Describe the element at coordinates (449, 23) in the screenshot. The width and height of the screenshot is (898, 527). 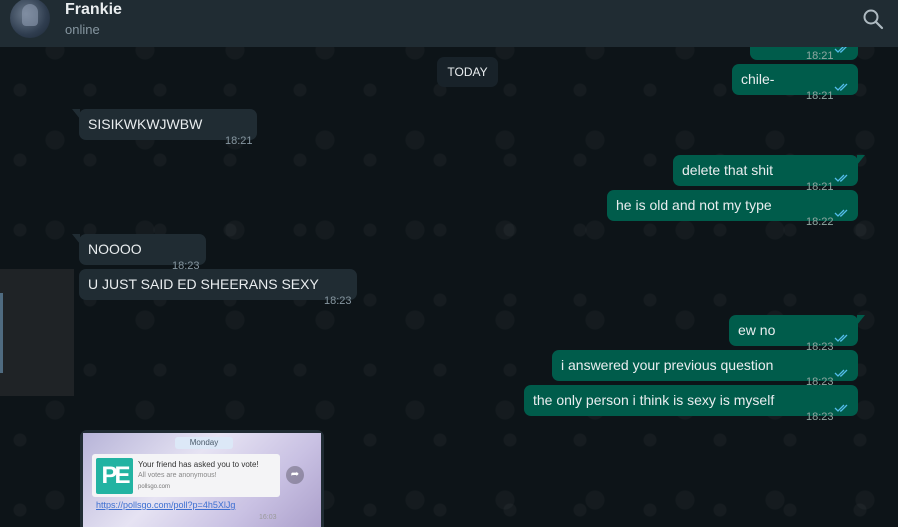
I see `chat-header: Frankie online` at that location.